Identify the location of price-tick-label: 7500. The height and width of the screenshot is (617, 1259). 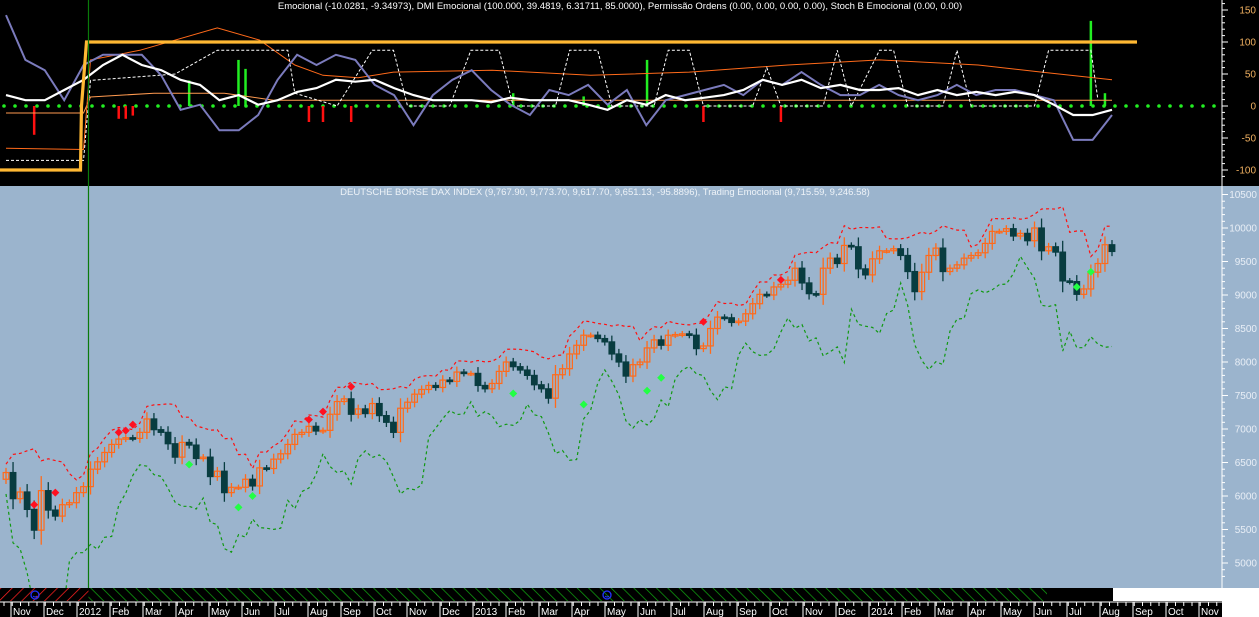
(1246, 396).